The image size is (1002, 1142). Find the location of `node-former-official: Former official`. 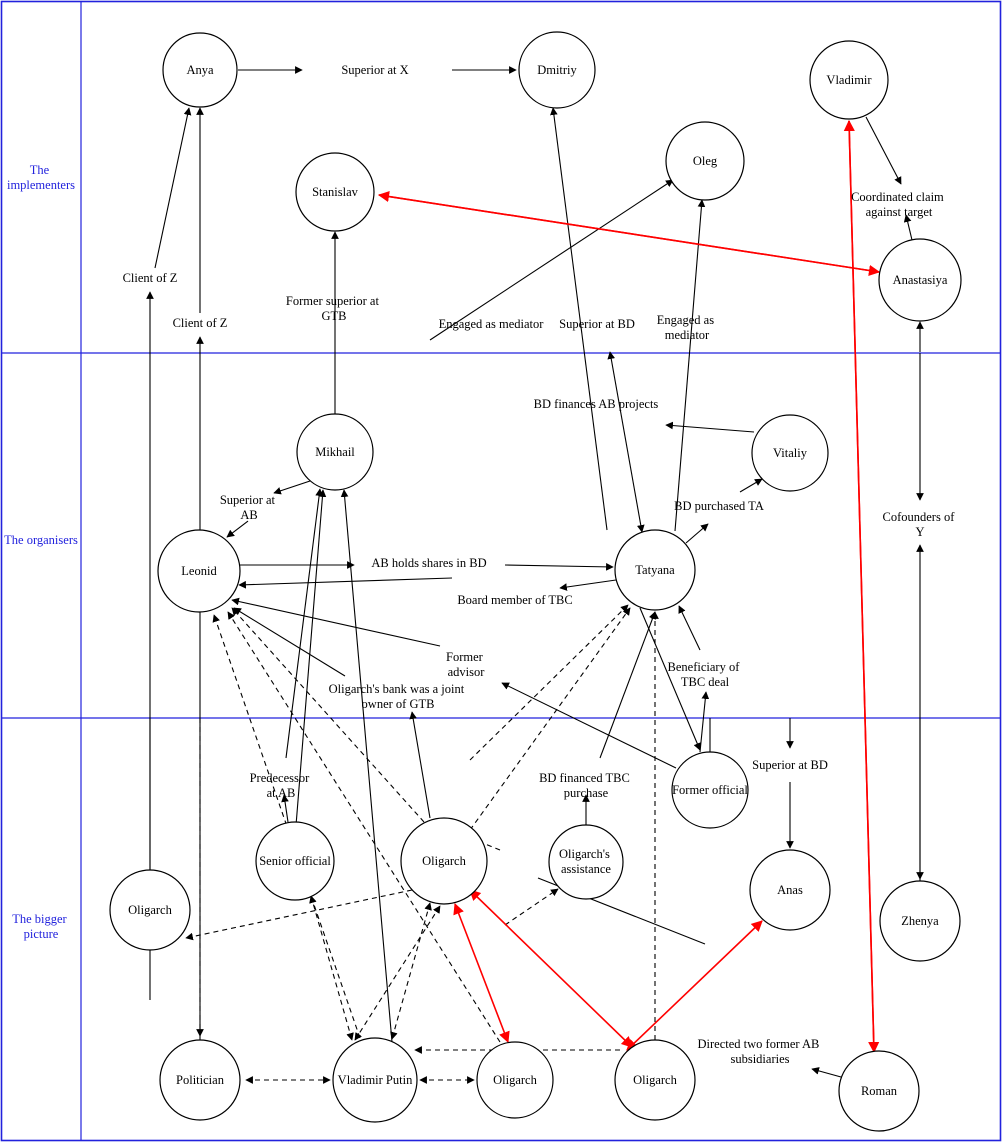

node-former-official: Former official is located at coordinates (710, 790).